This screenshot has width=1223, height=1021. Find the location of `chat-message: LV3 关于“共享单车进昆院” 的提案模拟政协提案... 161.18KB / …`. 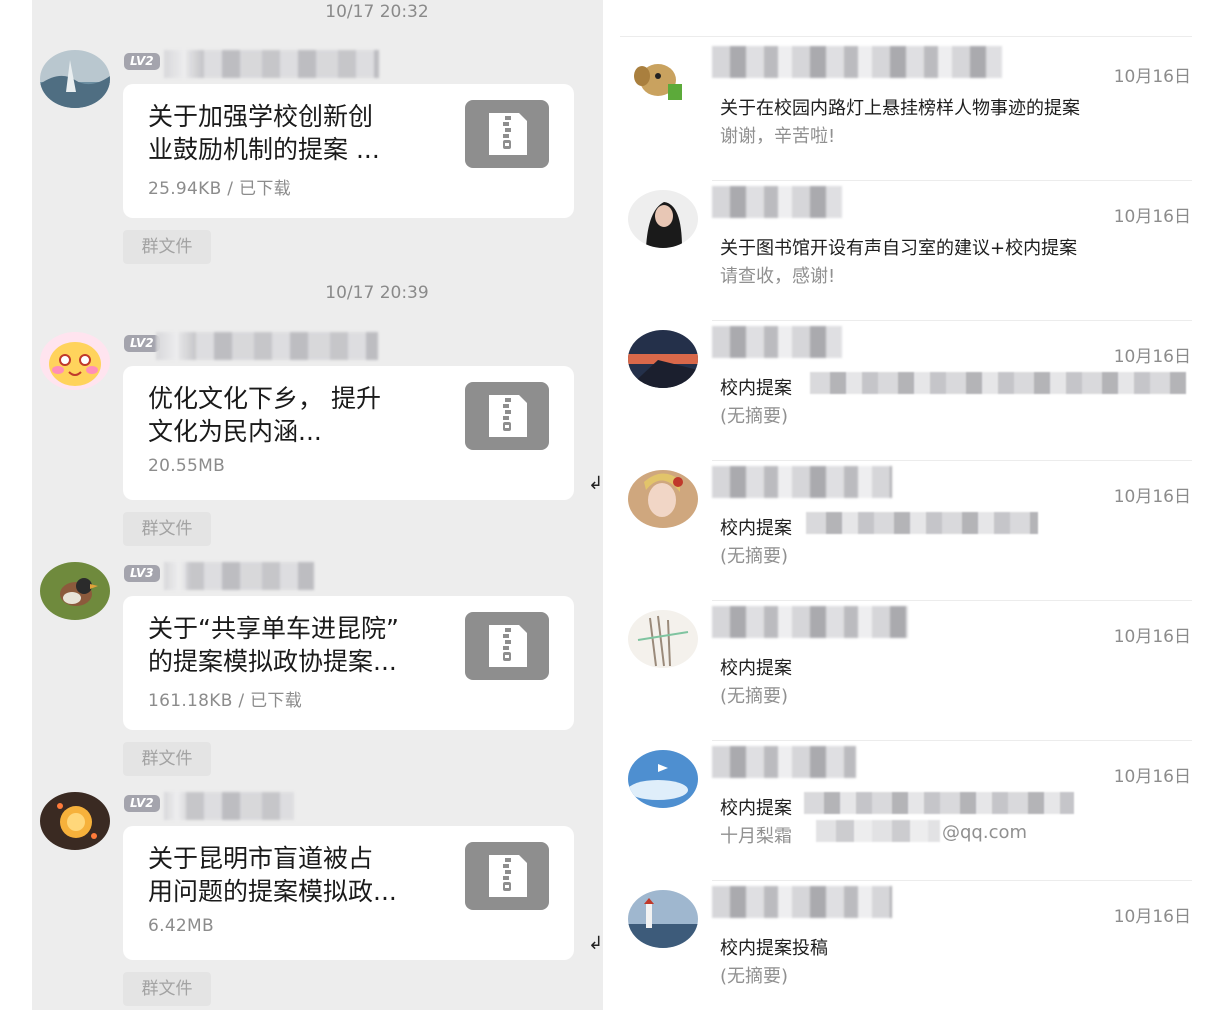

chat-message: LV3 关于“共享单车进昆院” 的提案模拟政协提案... 161.18KB / … is located at coordinates (317, 677).